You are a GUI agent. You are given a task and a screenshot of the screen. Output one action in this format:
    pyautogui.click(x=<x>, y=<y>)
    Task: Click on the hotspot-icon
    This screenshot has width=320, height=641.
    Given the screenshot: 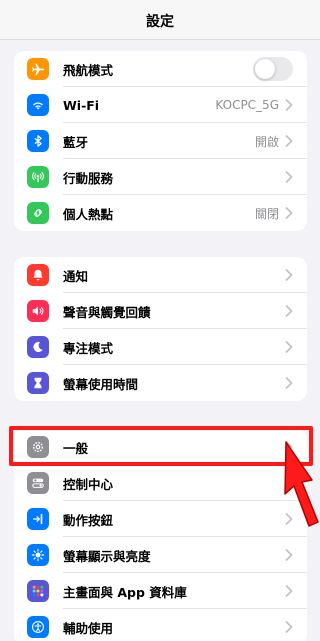 What is the action you would take?
    pyautogui.click(x=38, y=213)
    